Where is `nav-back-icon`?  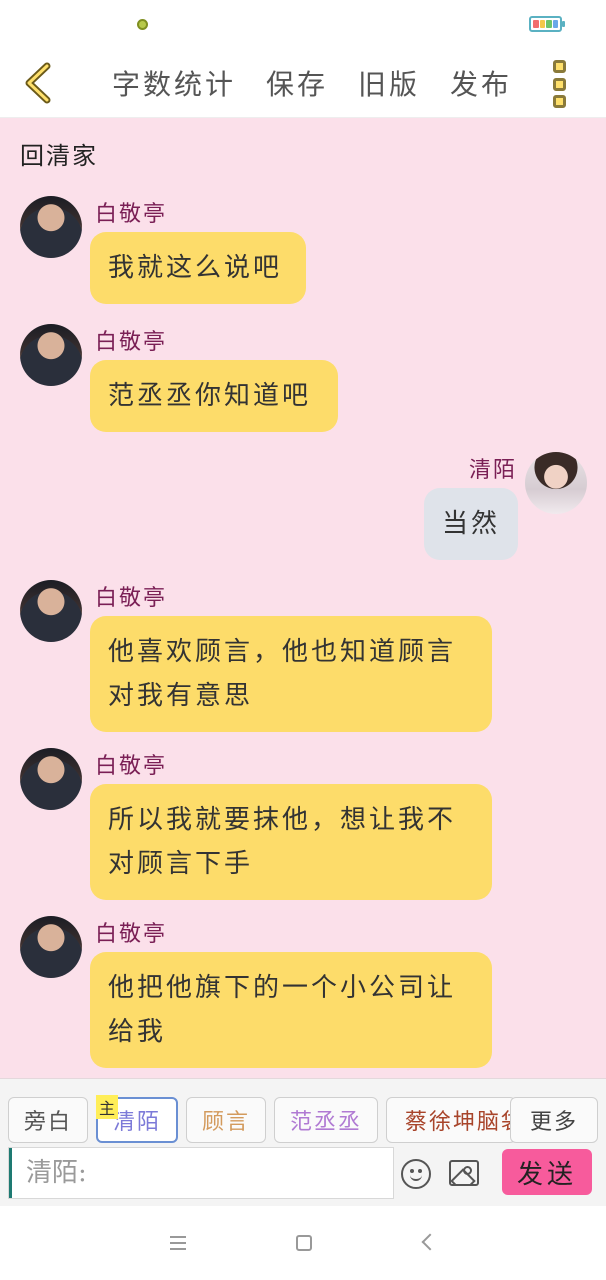 nav-back-icon is located at coordinates (430, 1242).